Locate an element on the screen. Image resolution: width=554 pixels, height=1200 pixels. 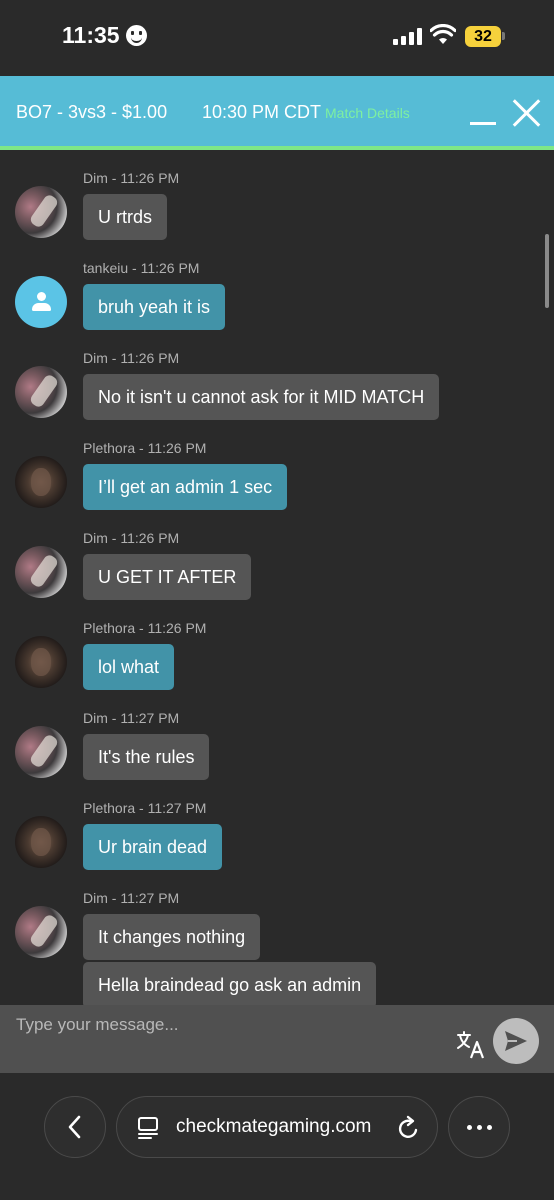
browser-toolbar: checkmategaming.com is located at coordinates (277, 1136).